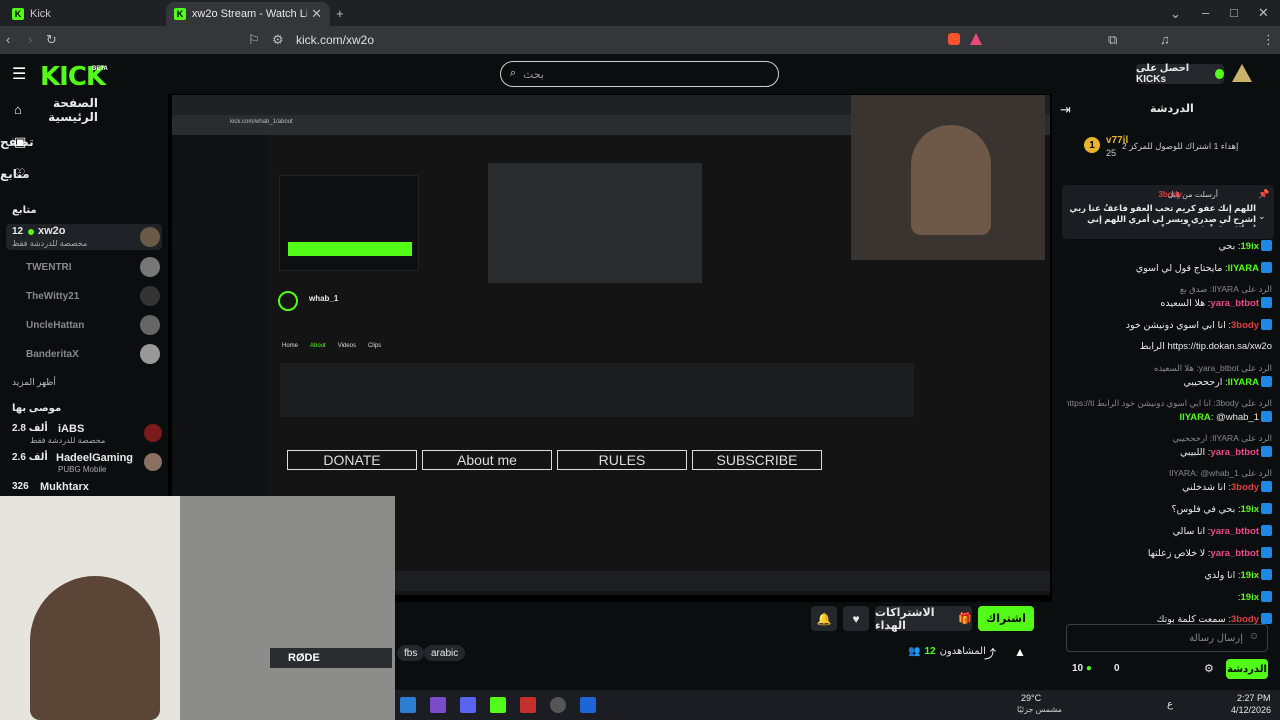 This screenshot has height=720, width=1280. Describe the element at coordinates (1266, 530) in the screenshot. I see `subscriber-badge-icon` at that location.